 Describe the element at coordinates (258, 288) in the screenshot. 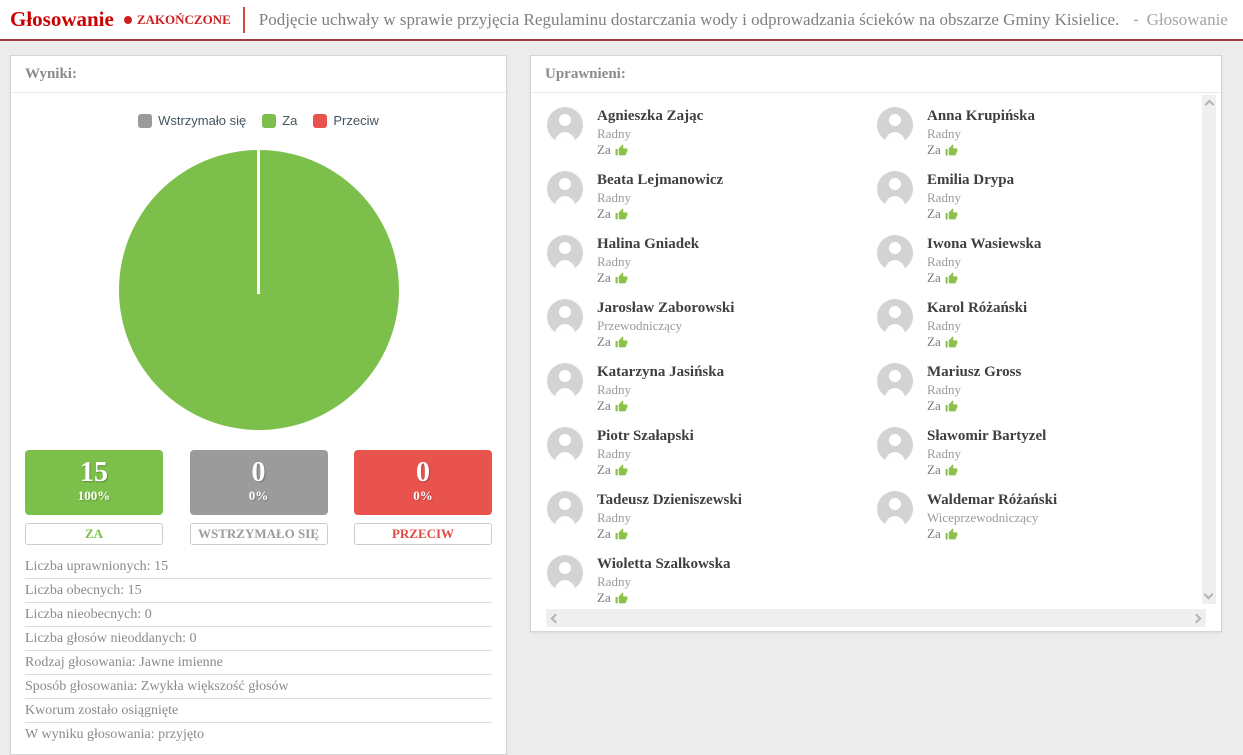

I see `pie-chart` at that location.